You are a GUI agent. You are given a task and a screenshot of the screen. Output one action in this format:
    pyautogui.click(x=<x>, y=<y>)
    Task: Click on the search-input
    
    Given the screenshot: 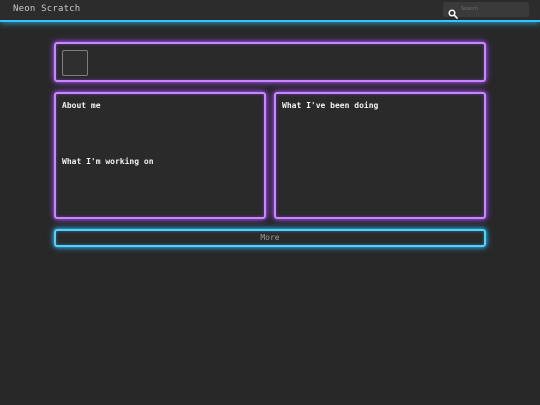 What is the action you would take?
    pyautogui.click(x=493, y=9)
    